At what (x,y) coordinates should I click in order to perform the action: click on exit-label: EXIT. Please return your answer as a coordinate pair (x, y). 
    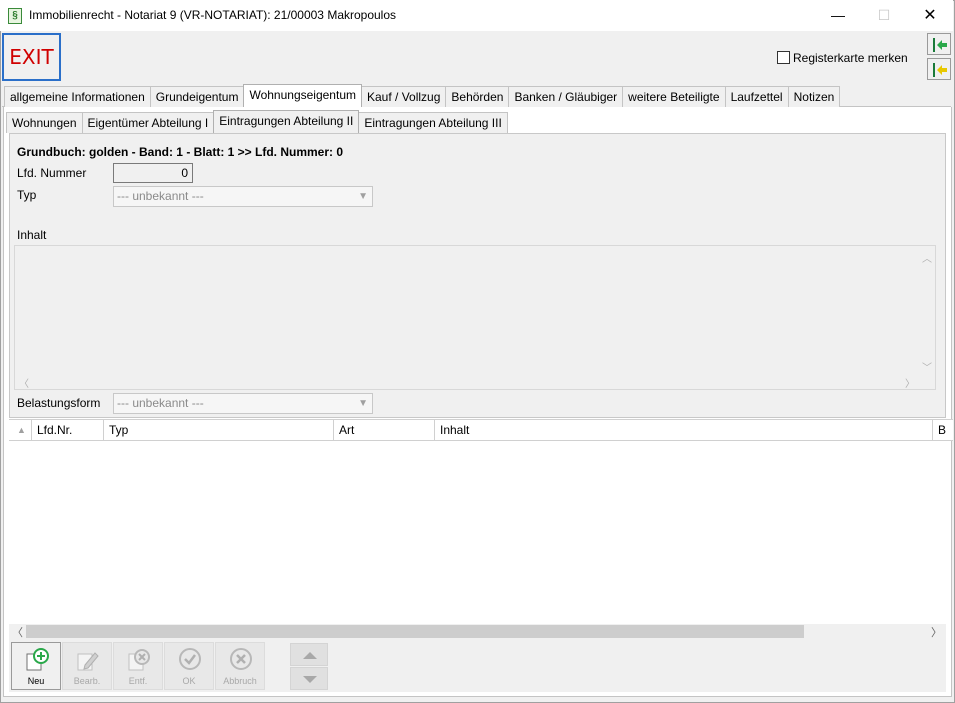
    Looking at the image, I should click on (31, 57).